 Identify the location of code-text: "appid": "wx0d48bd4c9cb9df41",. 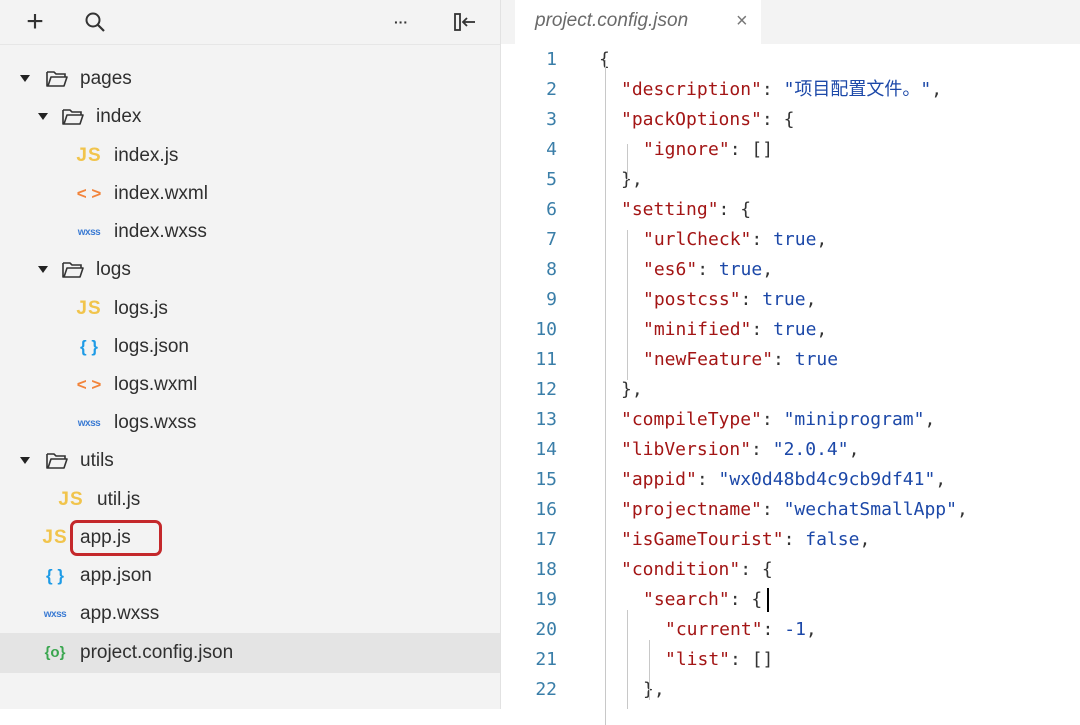
(783, 480).